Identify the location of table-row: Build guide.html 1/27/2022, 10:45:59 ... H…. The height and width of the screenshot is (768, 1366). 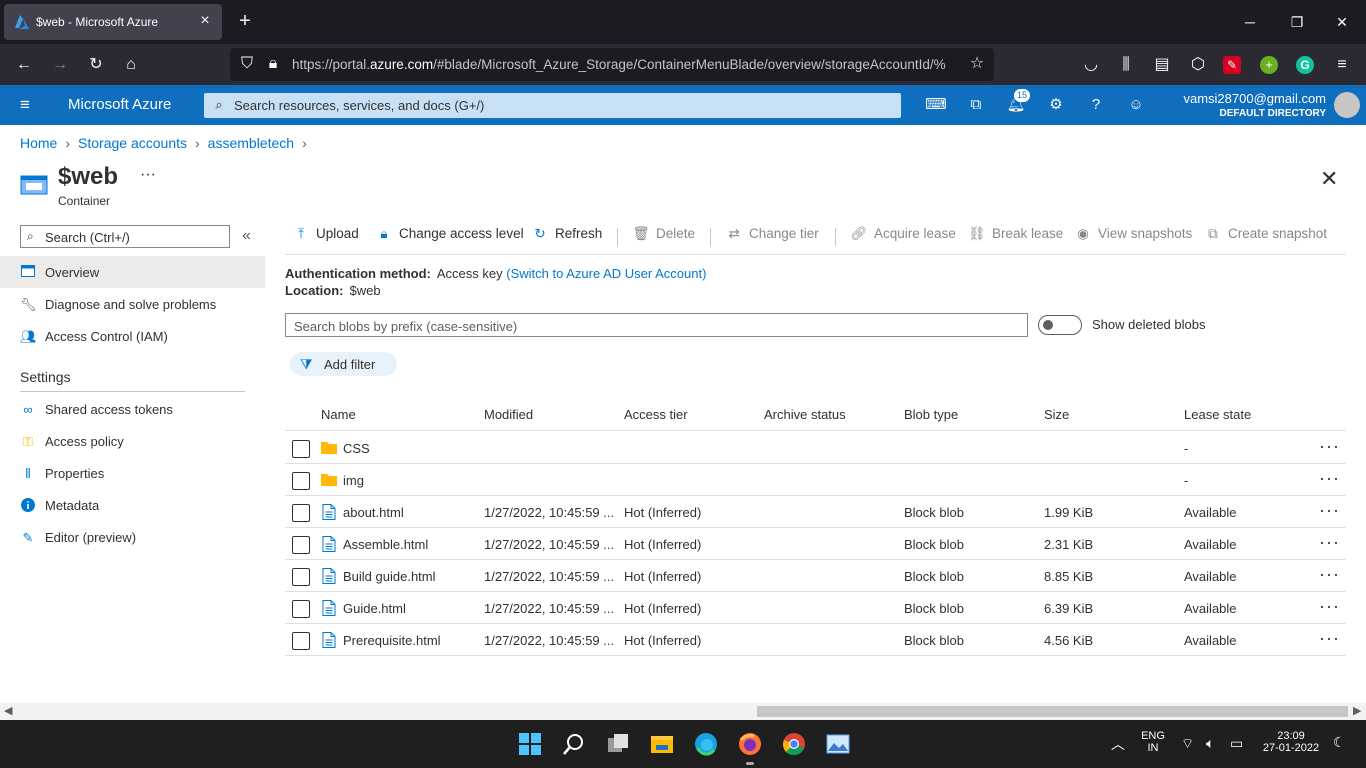
(815, 576).